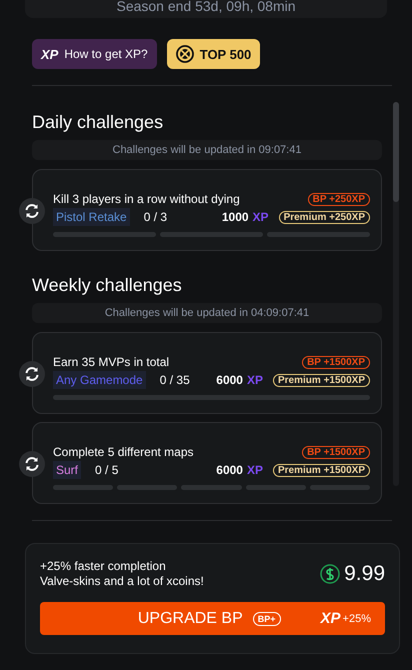 This screenshot has width=412, height=670. I want to click on bp-plus-badge: BP+, so click(266, 619).